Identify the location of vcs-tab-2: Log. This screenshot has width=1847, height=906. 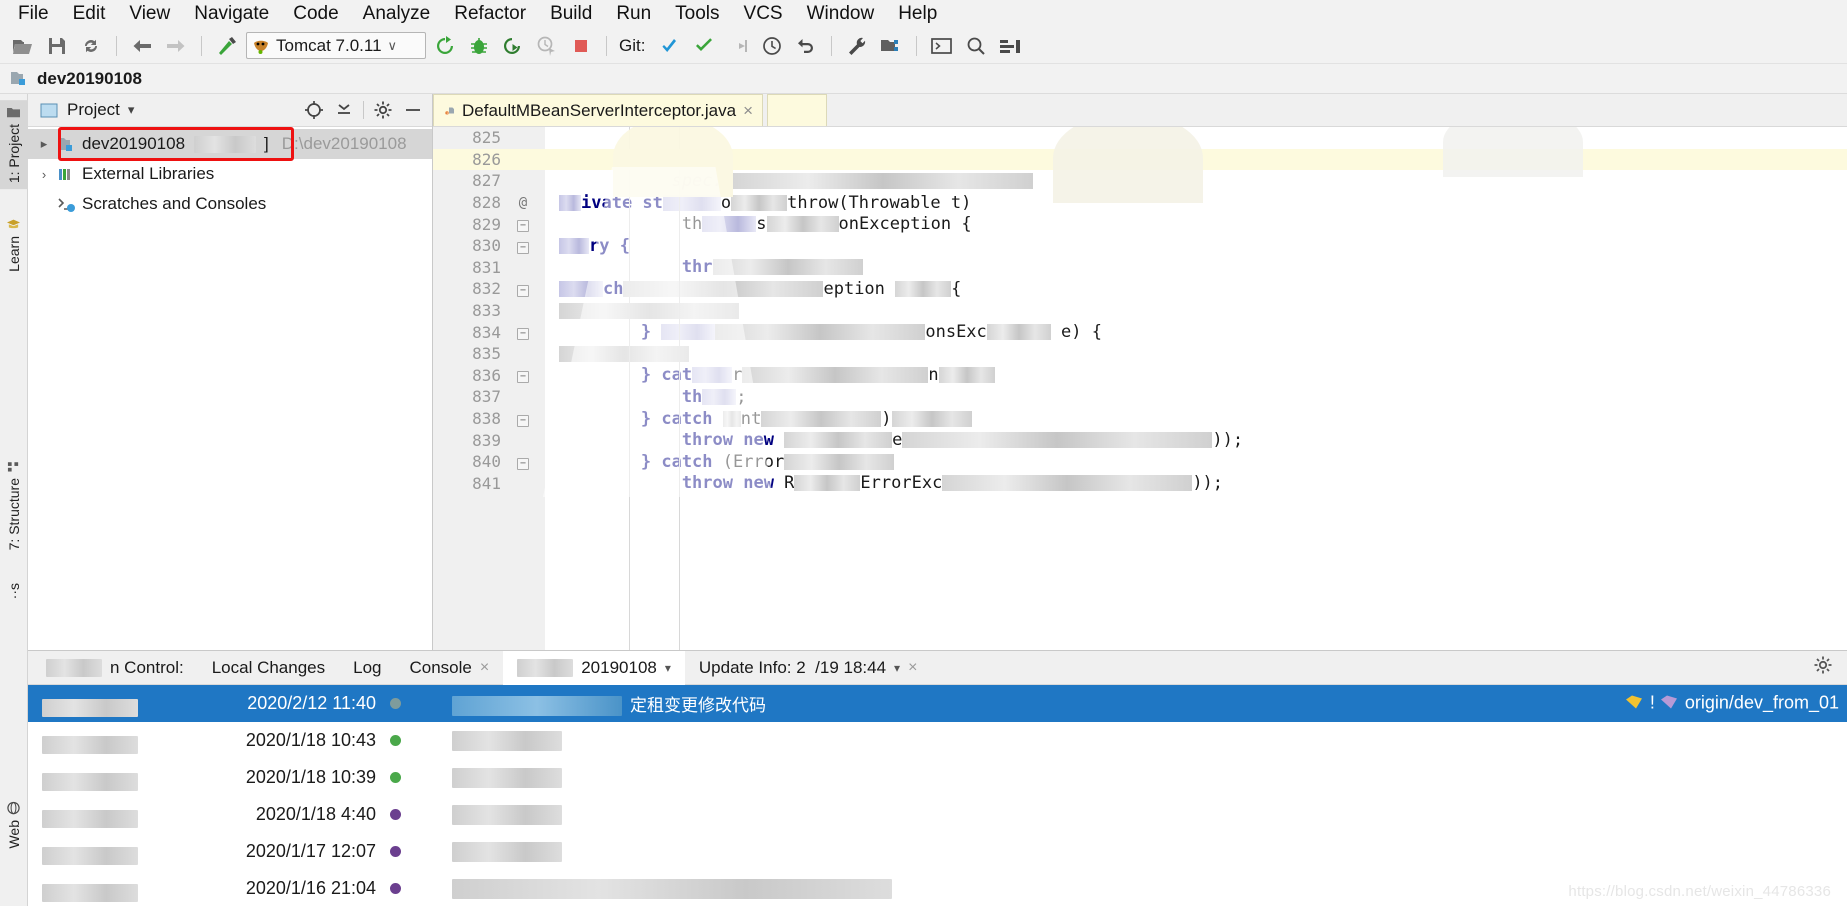
(367, 668).